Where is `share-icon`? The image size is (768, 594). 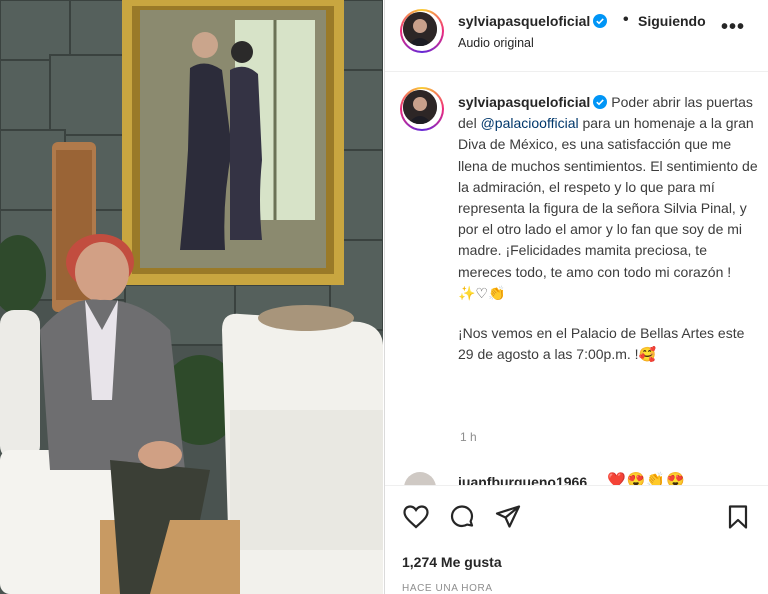 share-icon is located at coordinates (508, 517).